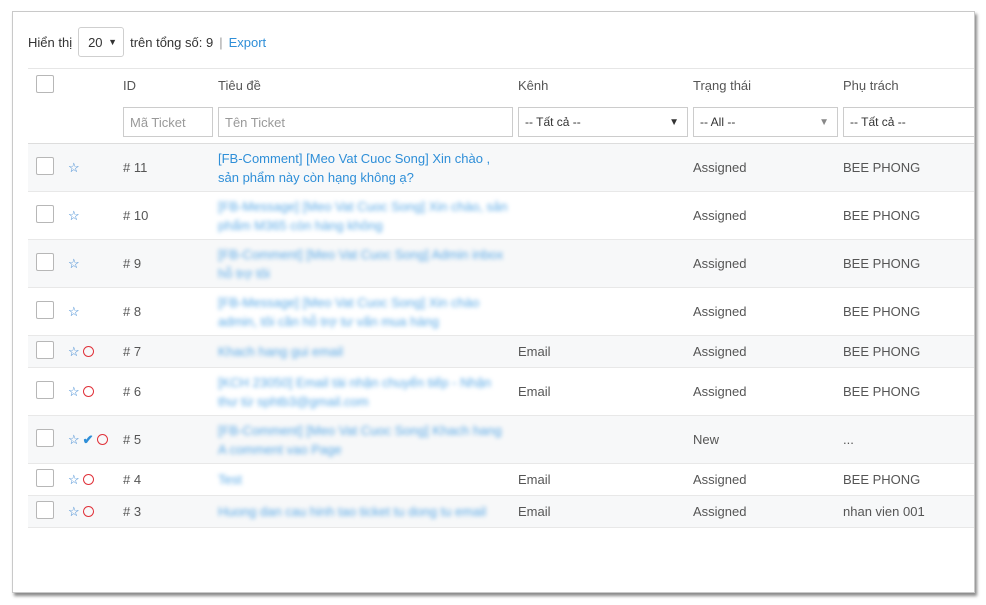 This screenshot has width=986, height=605. I want to click on ticket-id-filter-input, so click(168, 122).